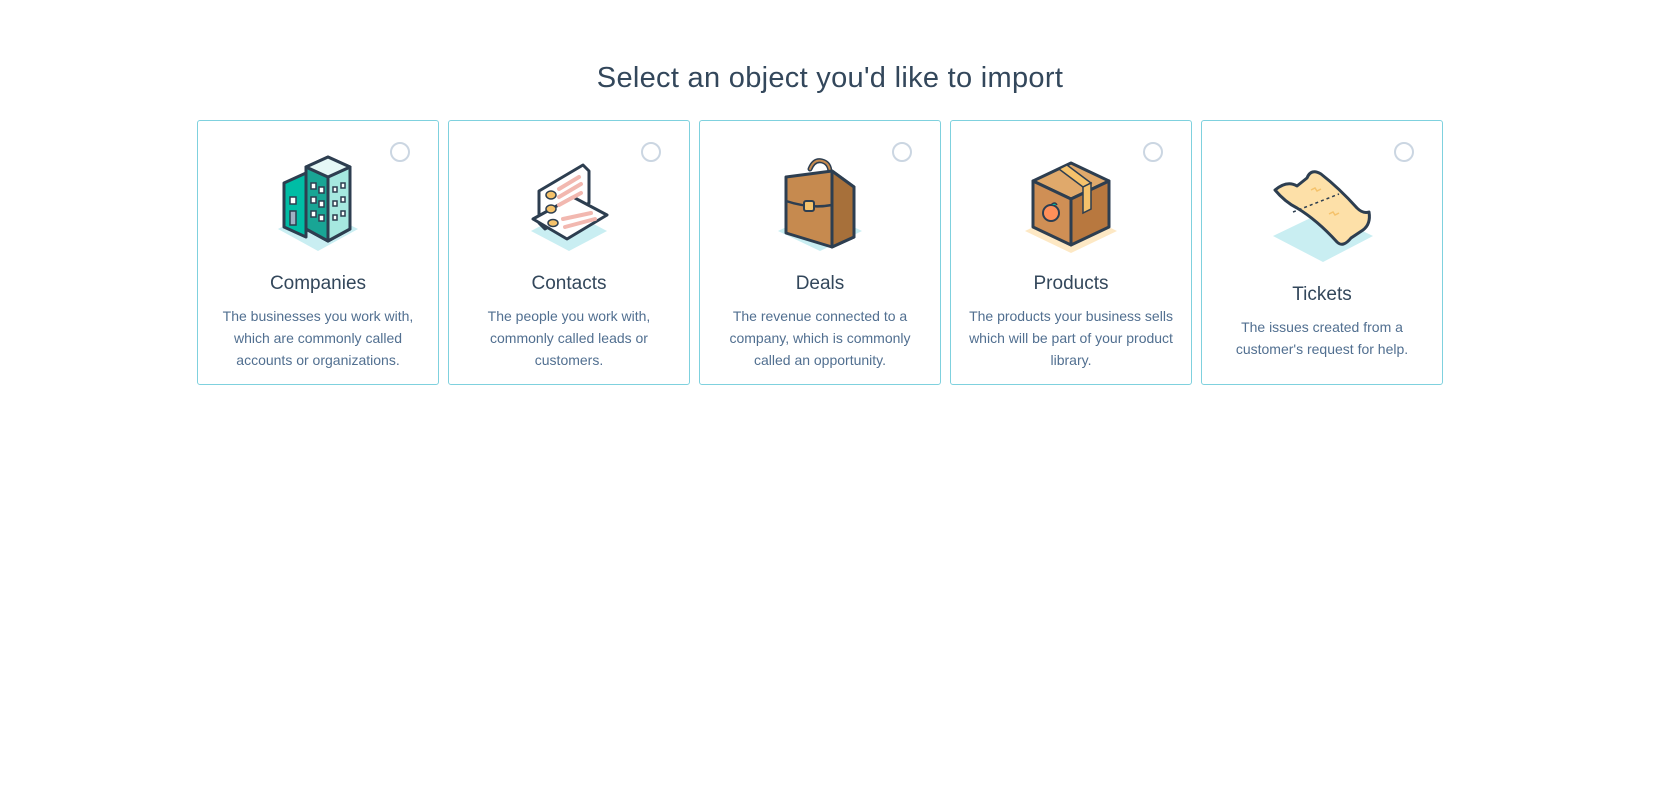 This screenshot has width=1660, height=809. What do you see at coordinates (1153, 152) in the screenshot?
I see `radio-products` at bounding box center [1153, 152].